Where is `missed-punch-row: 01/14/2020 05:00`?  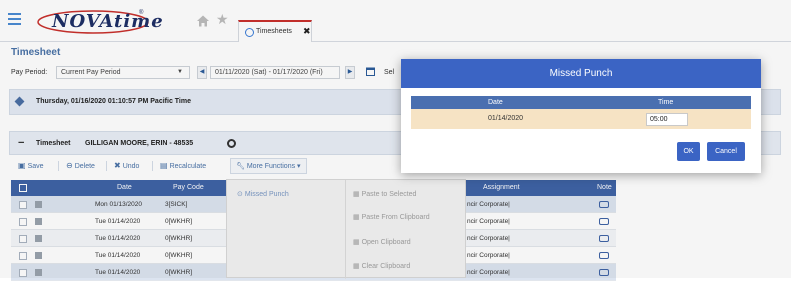
missed-punch-row: 01/14/2020 05:00 is located at coordinates (581, 119).